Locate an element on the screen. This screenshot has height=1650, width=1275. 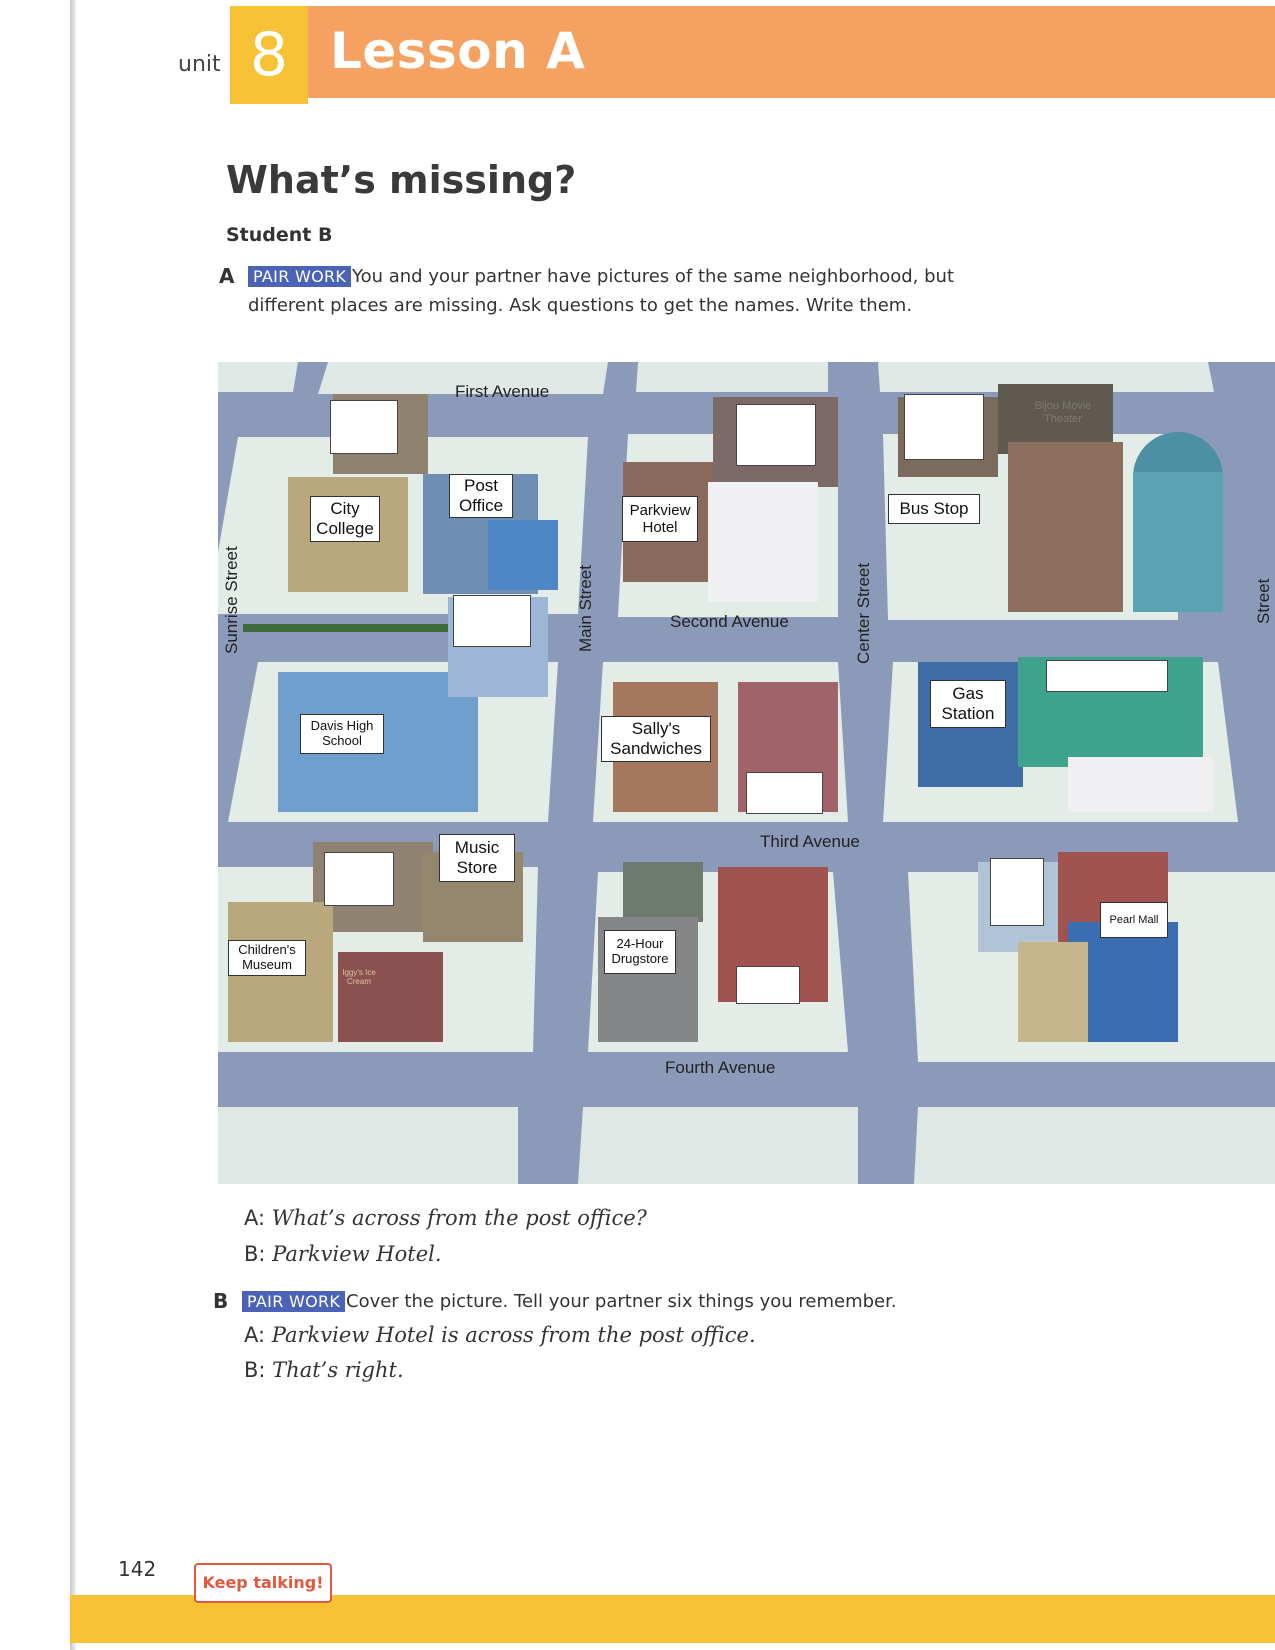
dialog-a-line2: B: Parkview Hotel. is located at coordinates (343, 1254).